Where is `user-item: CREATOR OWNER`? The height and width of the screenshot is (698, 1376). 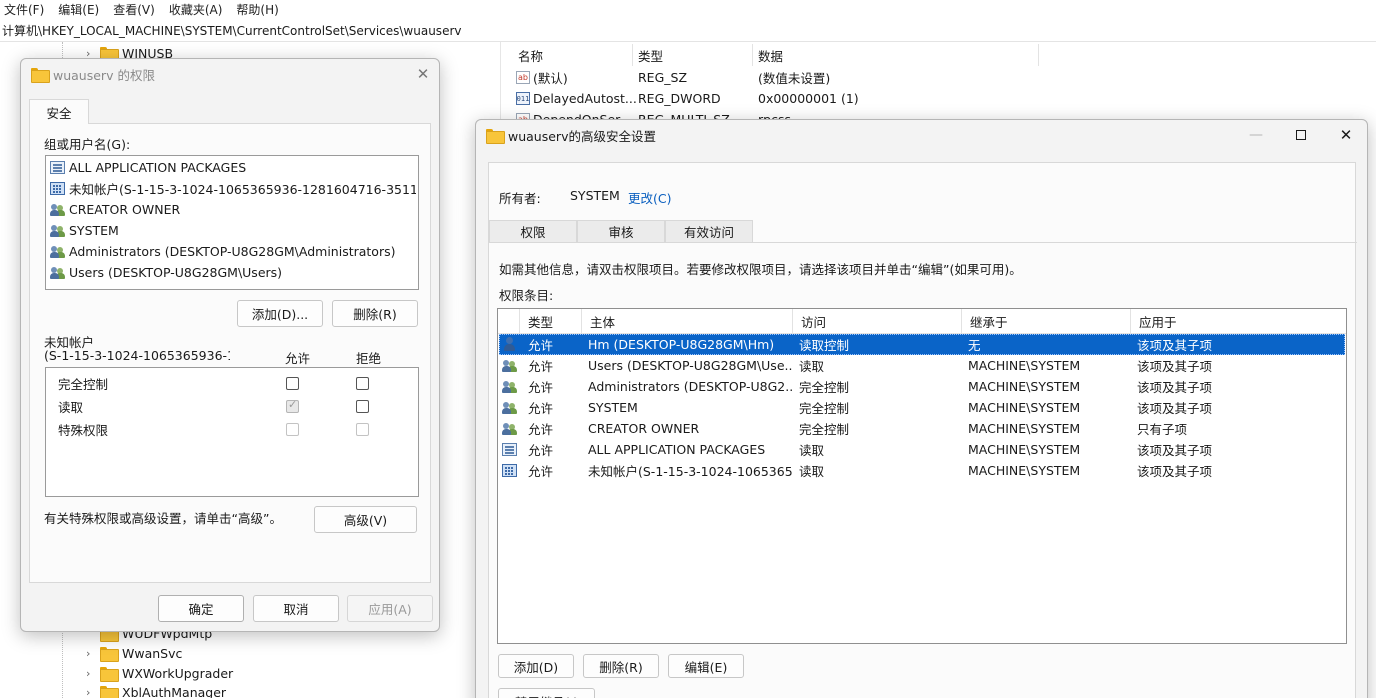
user-item: CREATOR OWNER is located at coordinates (233, 209).